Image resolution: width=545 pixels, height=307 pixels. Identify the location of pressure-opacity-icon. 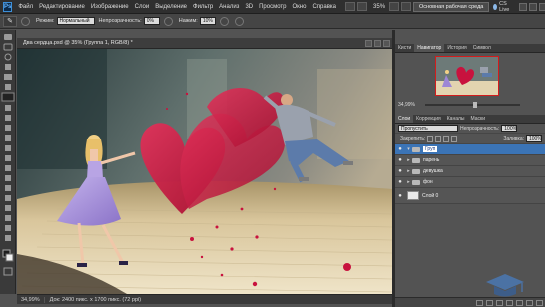
(168, 21).